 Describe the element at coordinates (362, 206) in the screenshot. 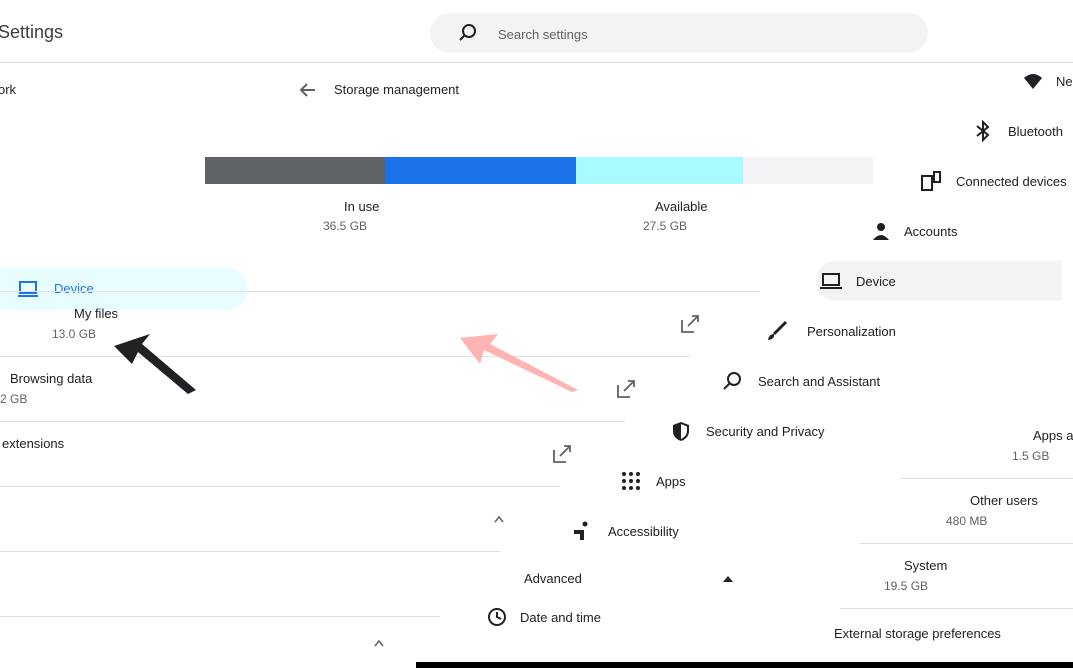

I see `in-use-label: In use` at that location.